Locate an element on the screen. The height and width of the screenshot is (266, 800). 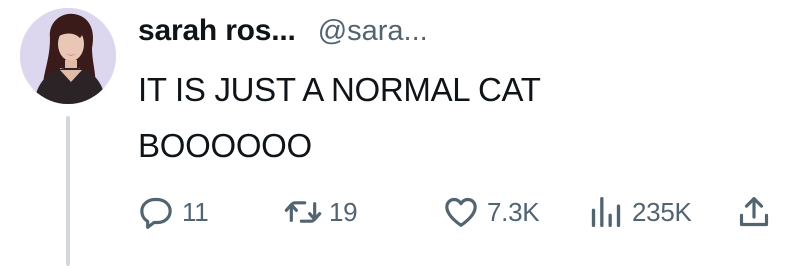
reply-icon is located at coordinates (156, 213).